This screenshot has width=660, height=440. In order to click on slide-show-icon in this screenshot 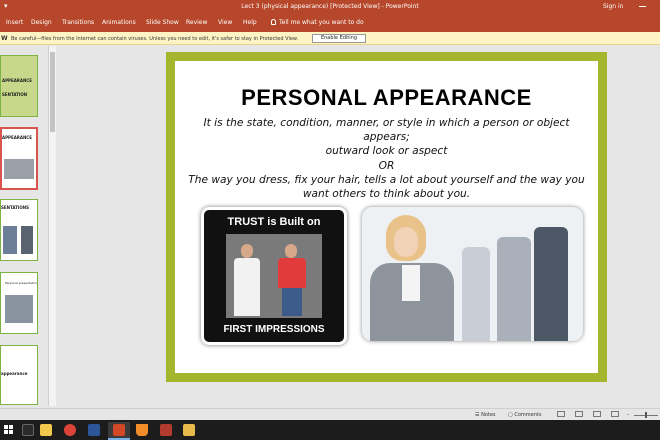, I will do `click(615, 414)`.